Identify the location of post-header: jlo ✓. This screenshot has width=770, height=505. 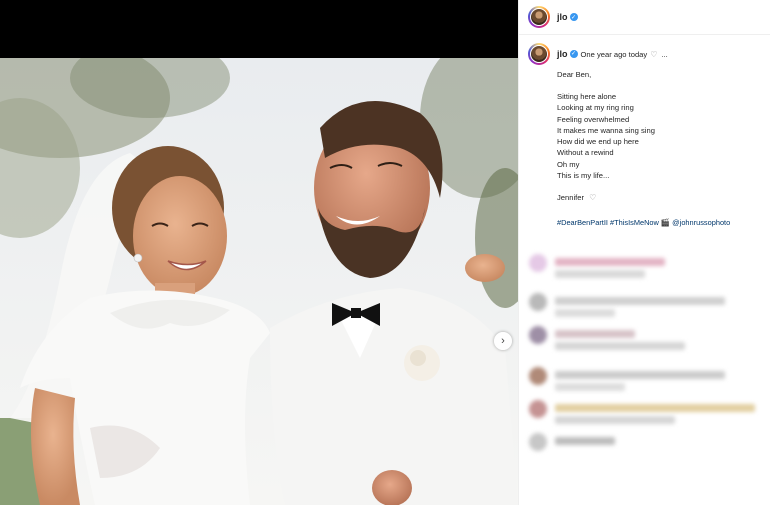
(644, 17).